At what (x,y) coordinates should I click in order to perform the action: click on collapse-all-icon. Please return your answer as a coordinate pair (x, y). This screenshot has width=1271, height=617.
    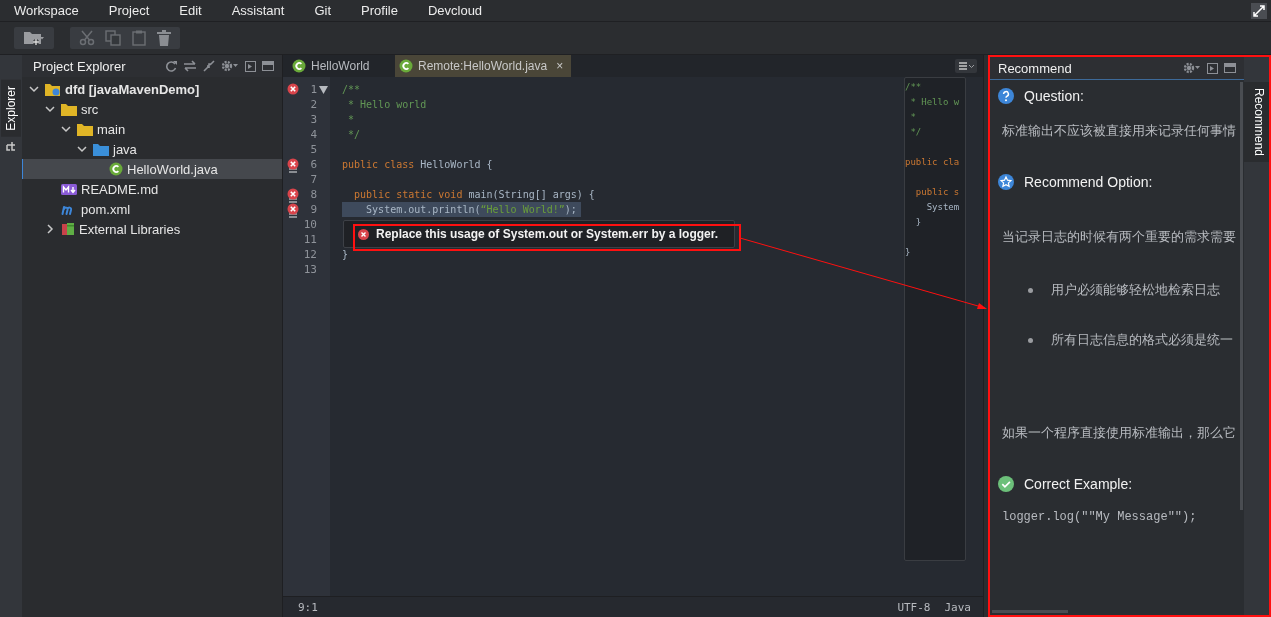
    Looking at the image, I should click on (209, 66).